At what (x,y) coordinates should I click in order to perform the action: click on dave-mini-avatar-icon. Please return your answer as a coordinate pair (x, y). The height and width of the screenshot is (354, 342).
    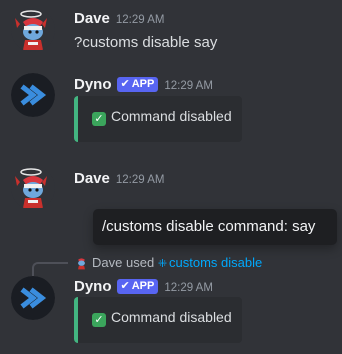
    Looking at the image, I should click on (81, 262).